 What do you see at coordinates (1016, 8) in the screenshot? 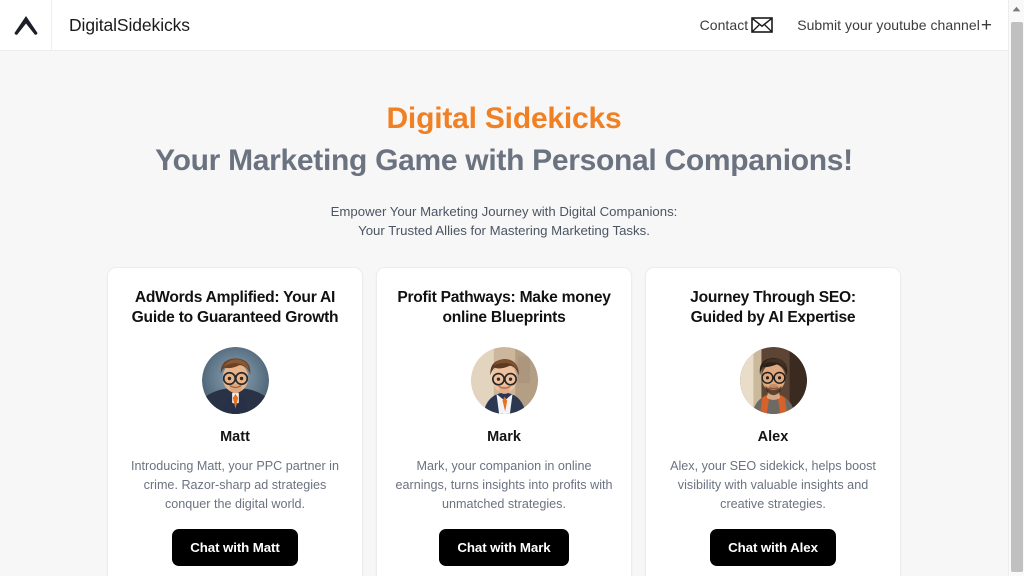
I see `caret-up-icon` at bounding box center [1016, 8].